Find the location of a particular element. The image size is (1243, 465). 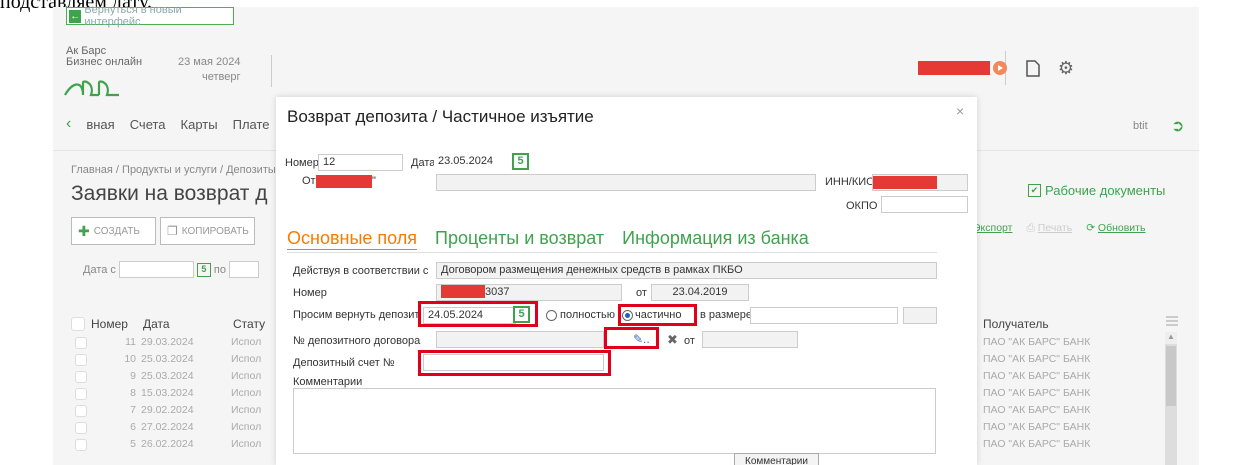

nav-item-accounts: Счета is located at coordinates (148, 125).